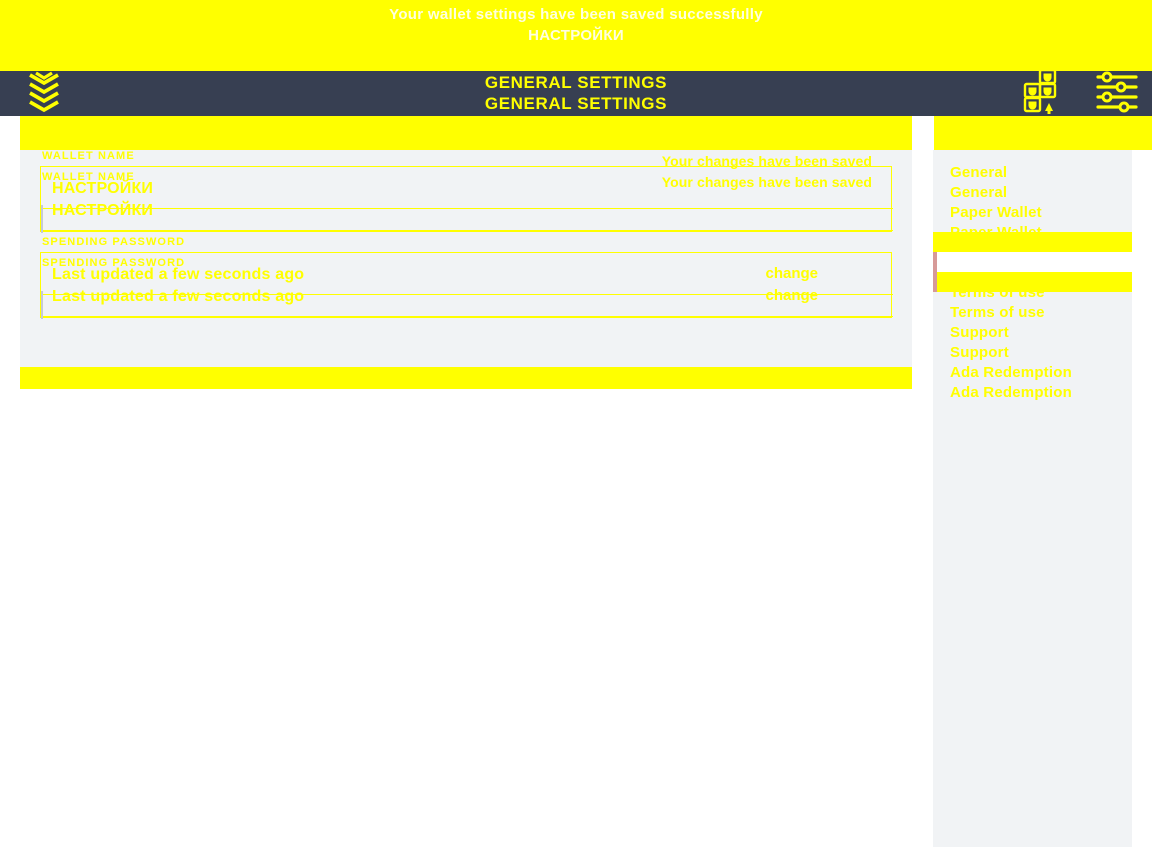 The width and height of the screenshot is (1152, 847). What do you see at coordinates (923, 133) in the screenshot?
I see `underline-band-right-notch` at bounding box center [923, 133].